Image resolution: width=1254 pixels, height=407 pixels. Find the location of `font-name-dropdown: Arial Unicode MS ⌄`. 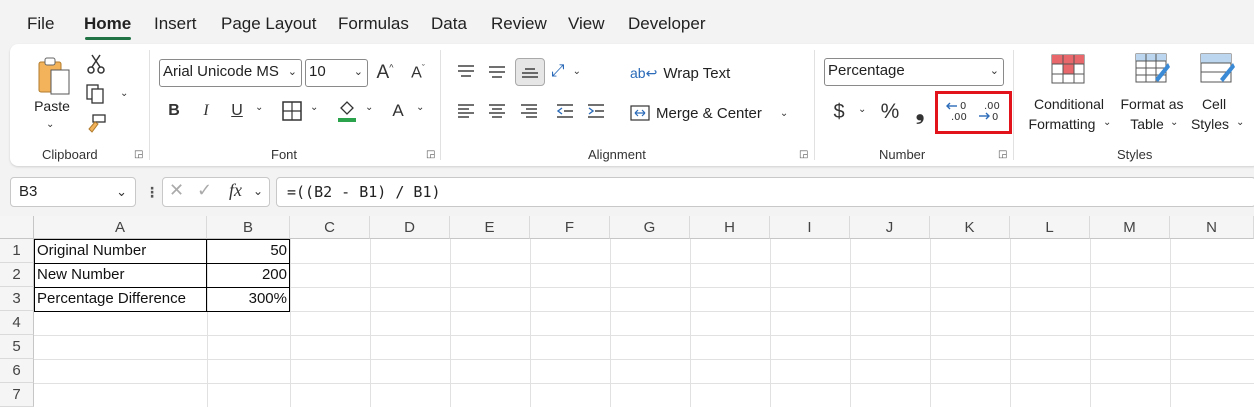

font-name-dropdown: Arial Unicode MS ⌄ is located at coordinates (230, 73).